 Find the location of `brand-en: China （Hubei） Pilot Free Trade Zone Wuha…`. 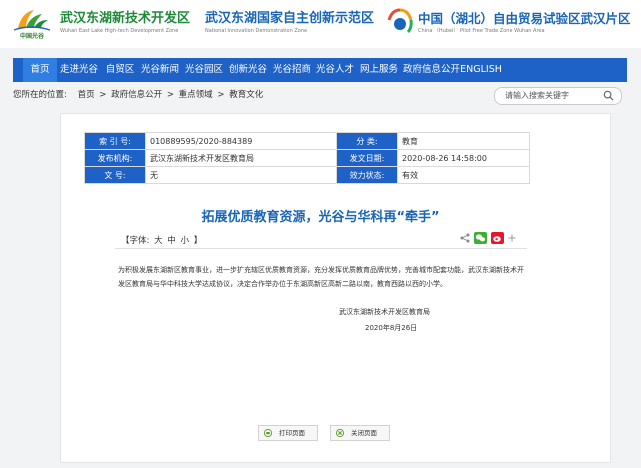

brand-en: China （Hubei） Pilot Free Trade Zone Wuha… is located at coordinates (481, 31).